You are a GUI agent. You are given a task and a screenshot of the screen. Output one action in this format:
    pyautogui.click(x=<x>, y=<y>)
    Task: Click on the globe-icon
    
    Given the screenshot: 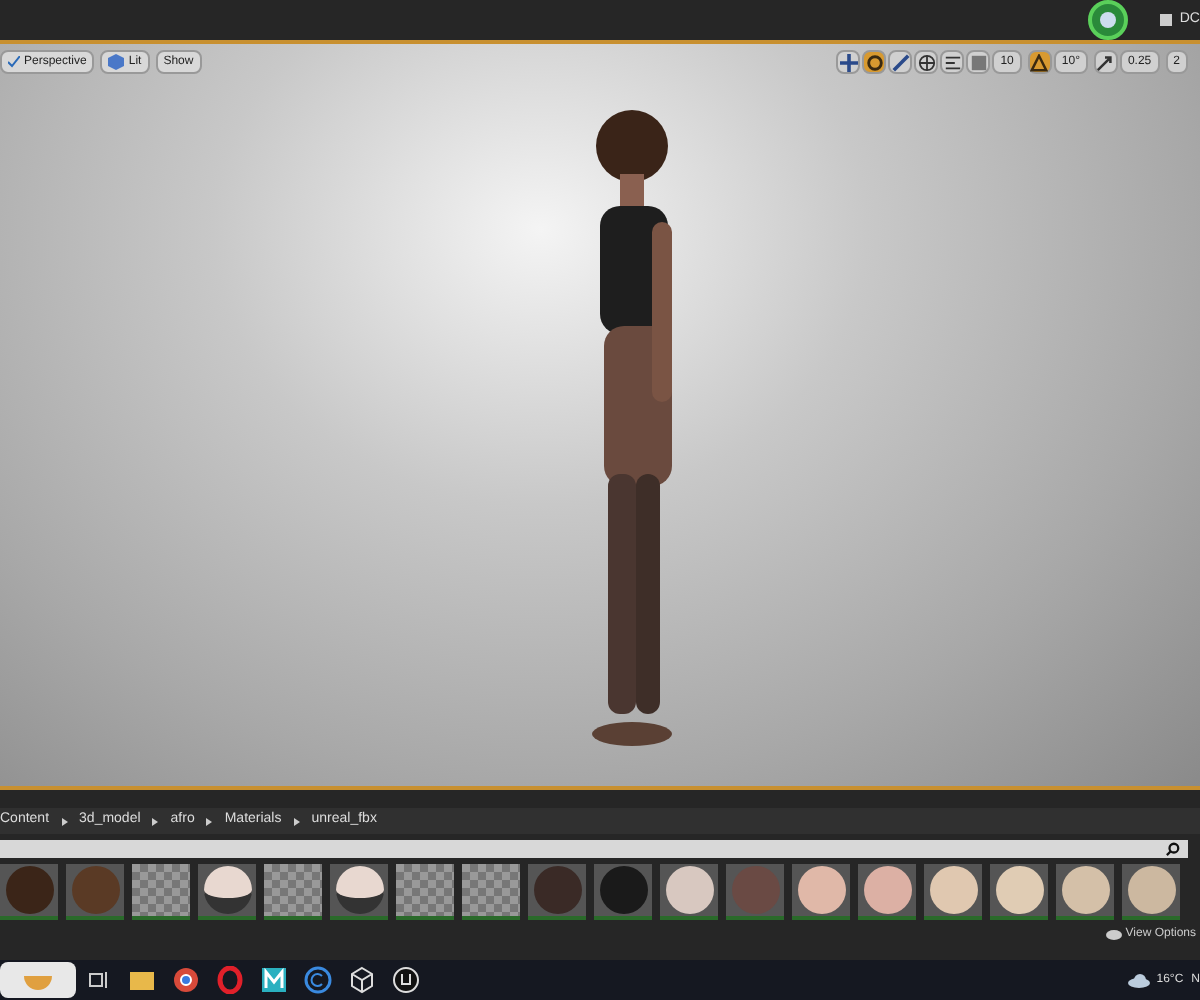 What is the action you would take?
    pyautogui.click(x=926, y=62)
    